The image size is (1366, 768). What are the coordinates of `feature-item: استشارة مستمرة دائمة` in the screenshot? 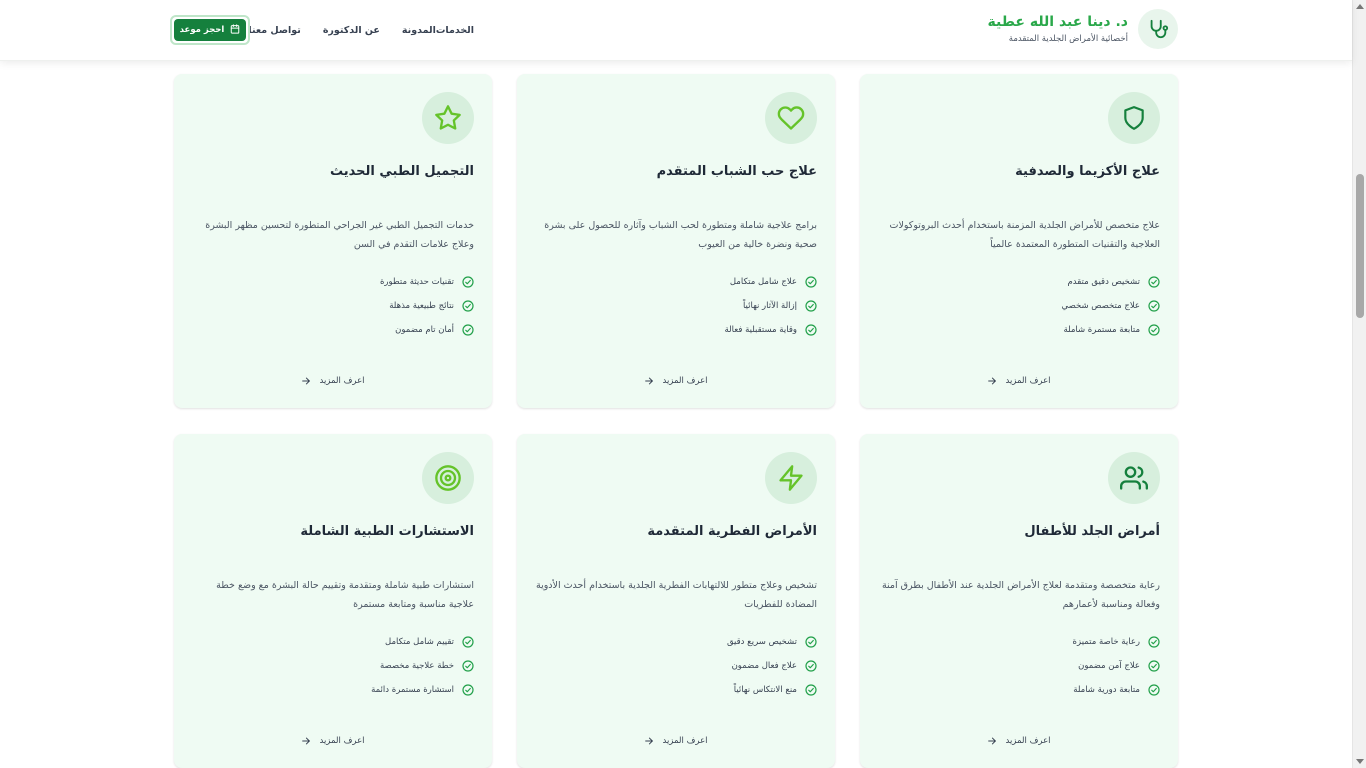 It's located at (333, 690).